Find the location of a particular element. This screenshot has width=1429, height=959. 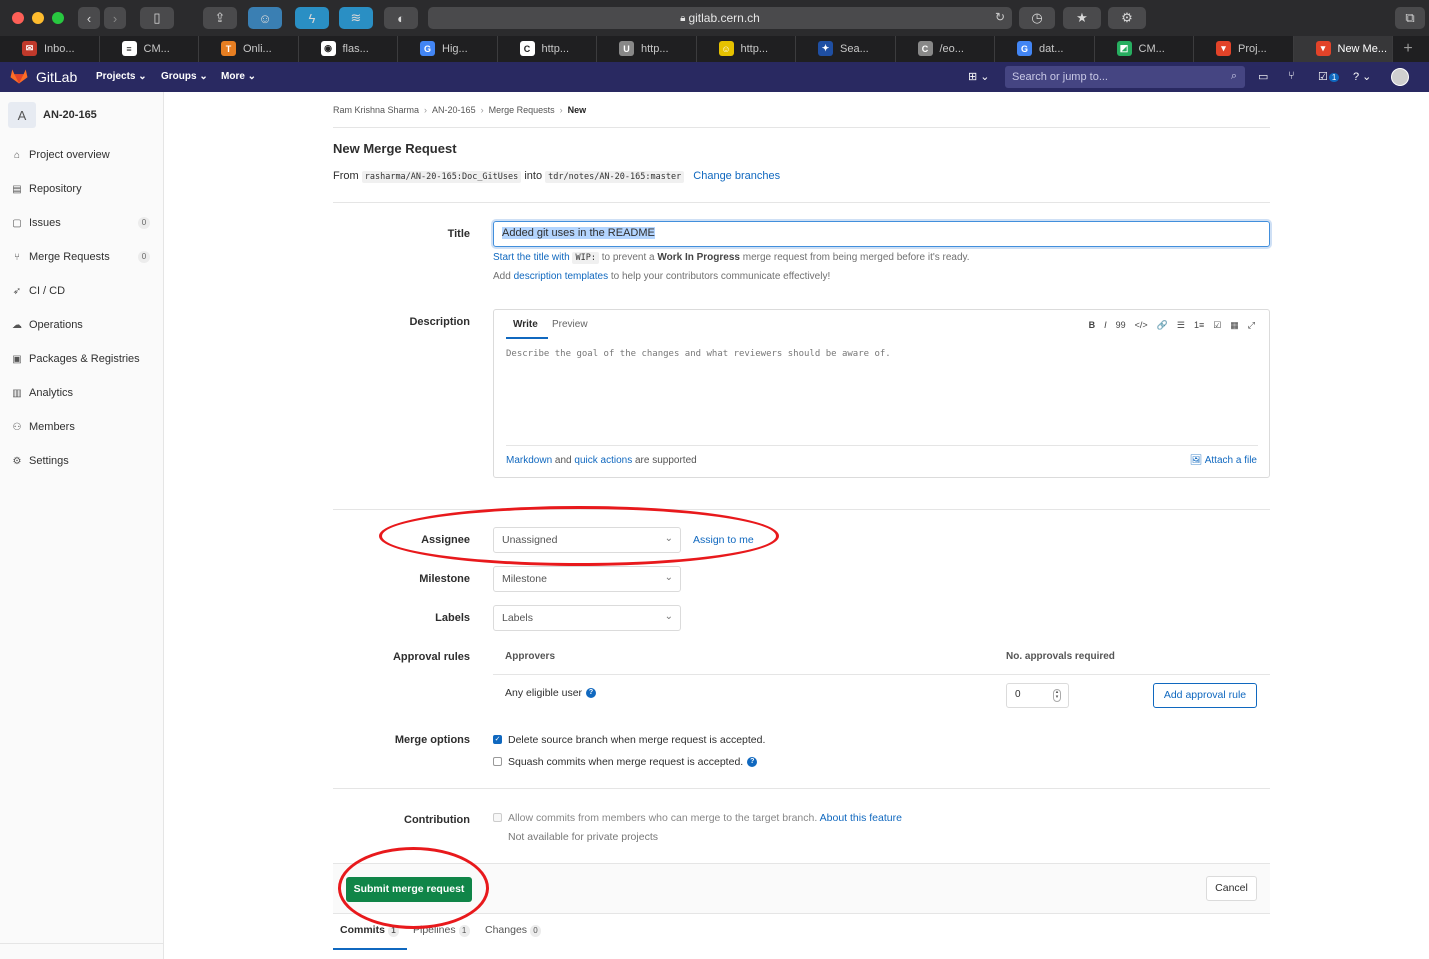

issues-nav-icon: ▭ is located at coordinates (1263, 76).